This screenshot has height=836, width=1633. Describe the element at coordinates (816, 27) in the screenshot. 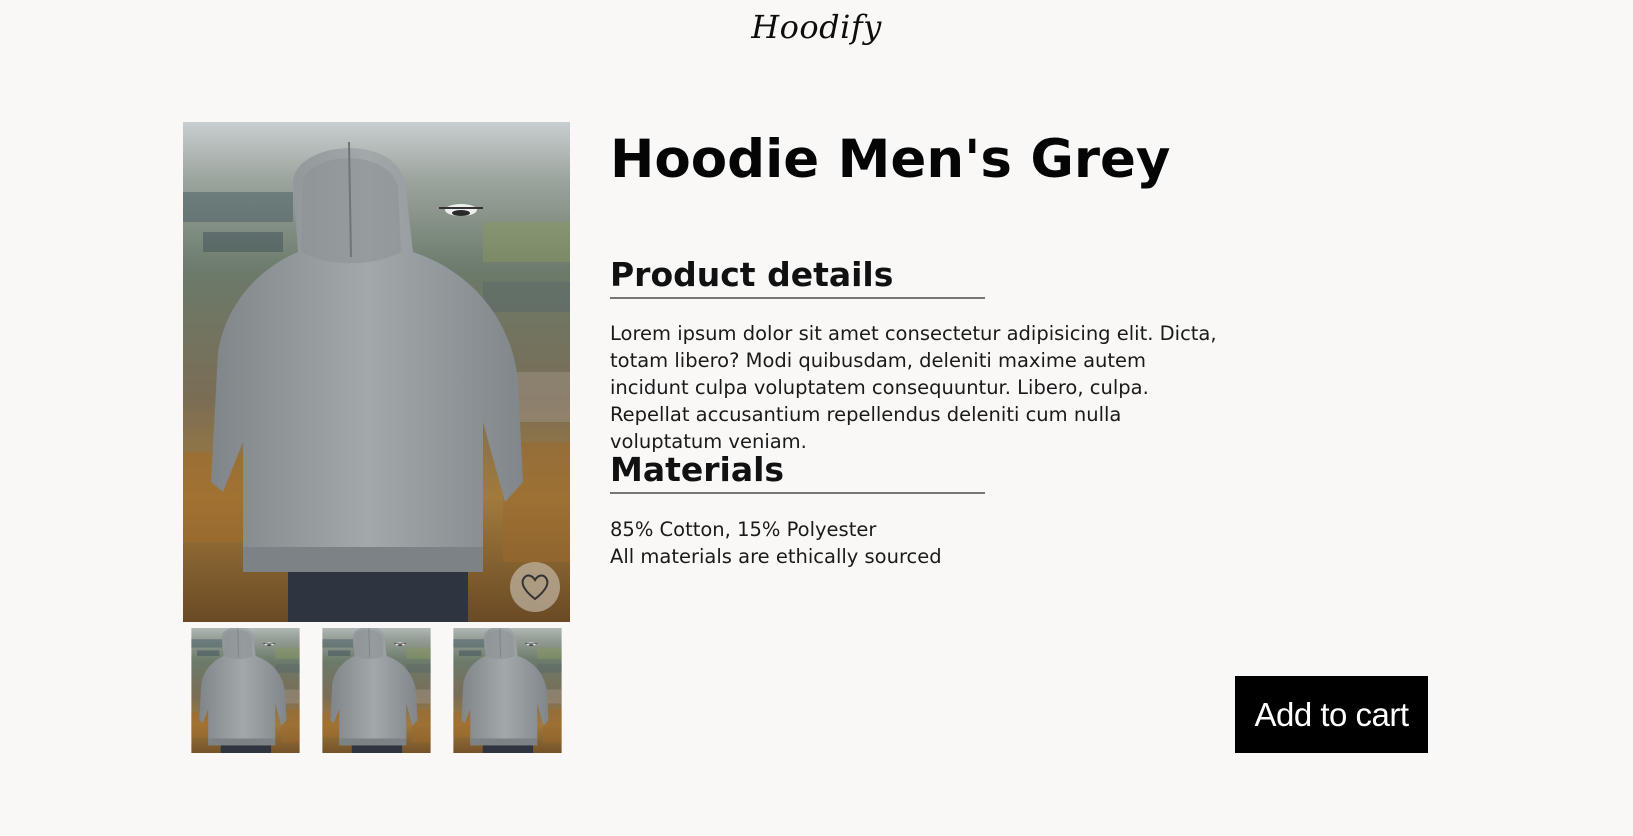

I see `logo: Hoodify` at that location.